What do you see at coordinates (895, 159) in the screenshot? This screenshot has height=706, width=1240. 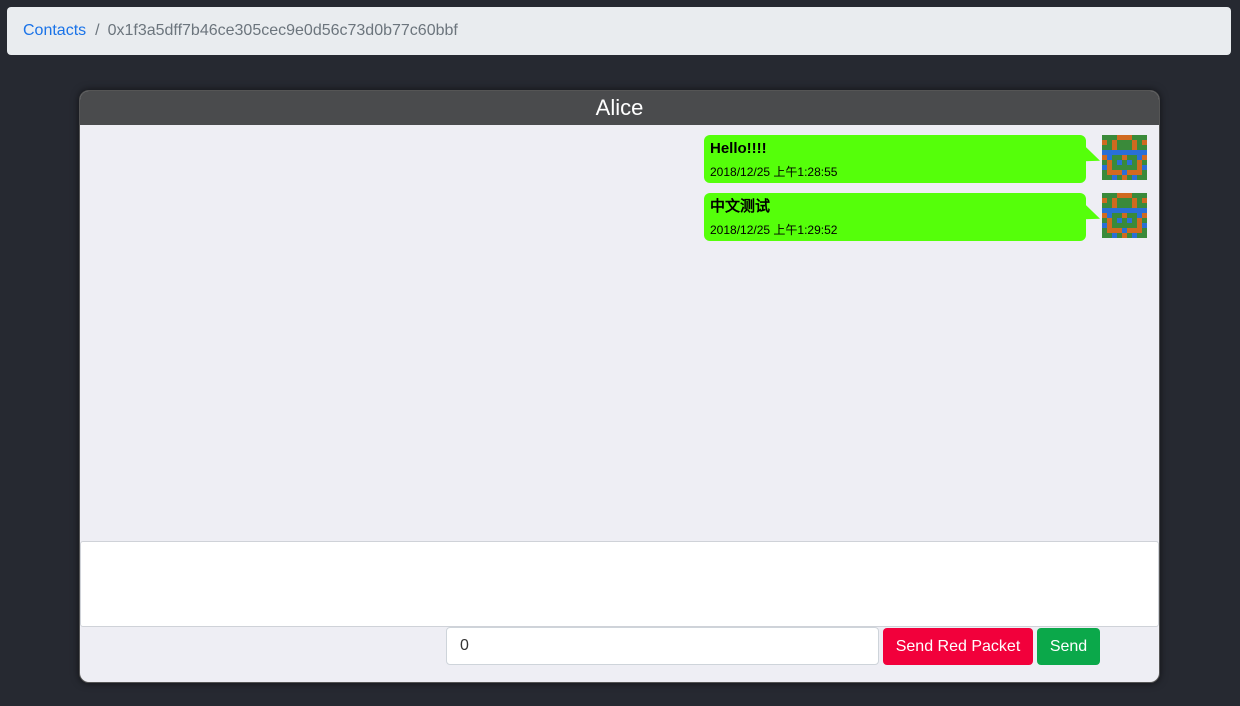 I see `message-bubble: Hello!!!! 2018/12/25 上午1:28:55` at bounding box center [895, 159].